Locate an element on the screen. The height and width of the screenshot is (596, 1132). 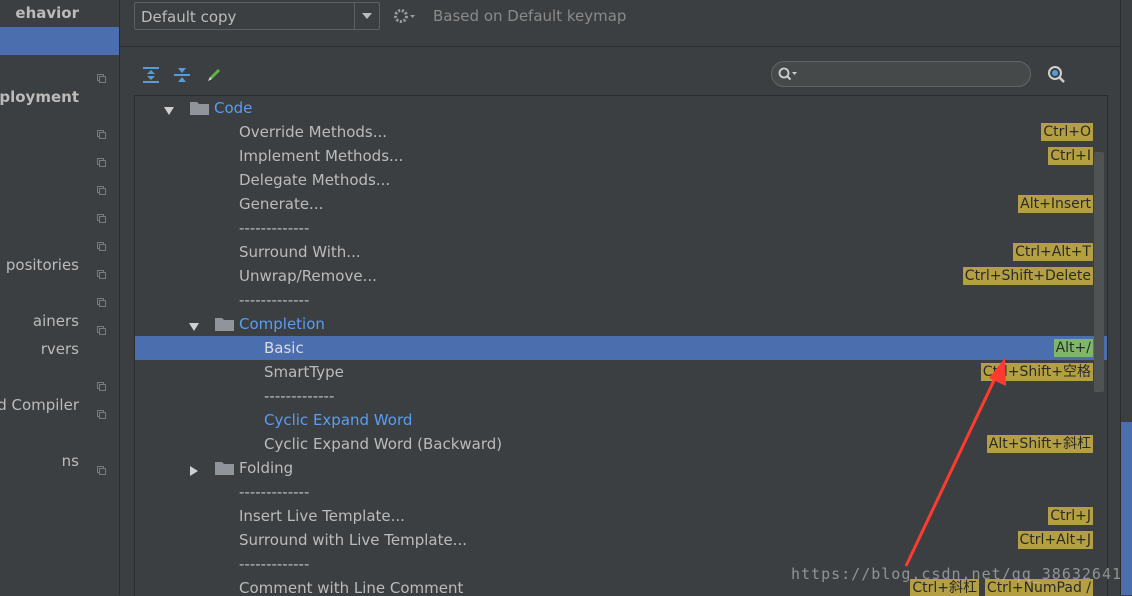
shortcut-badge: Alt+Shift+斜杠 is located at coordinates (1039, 444).